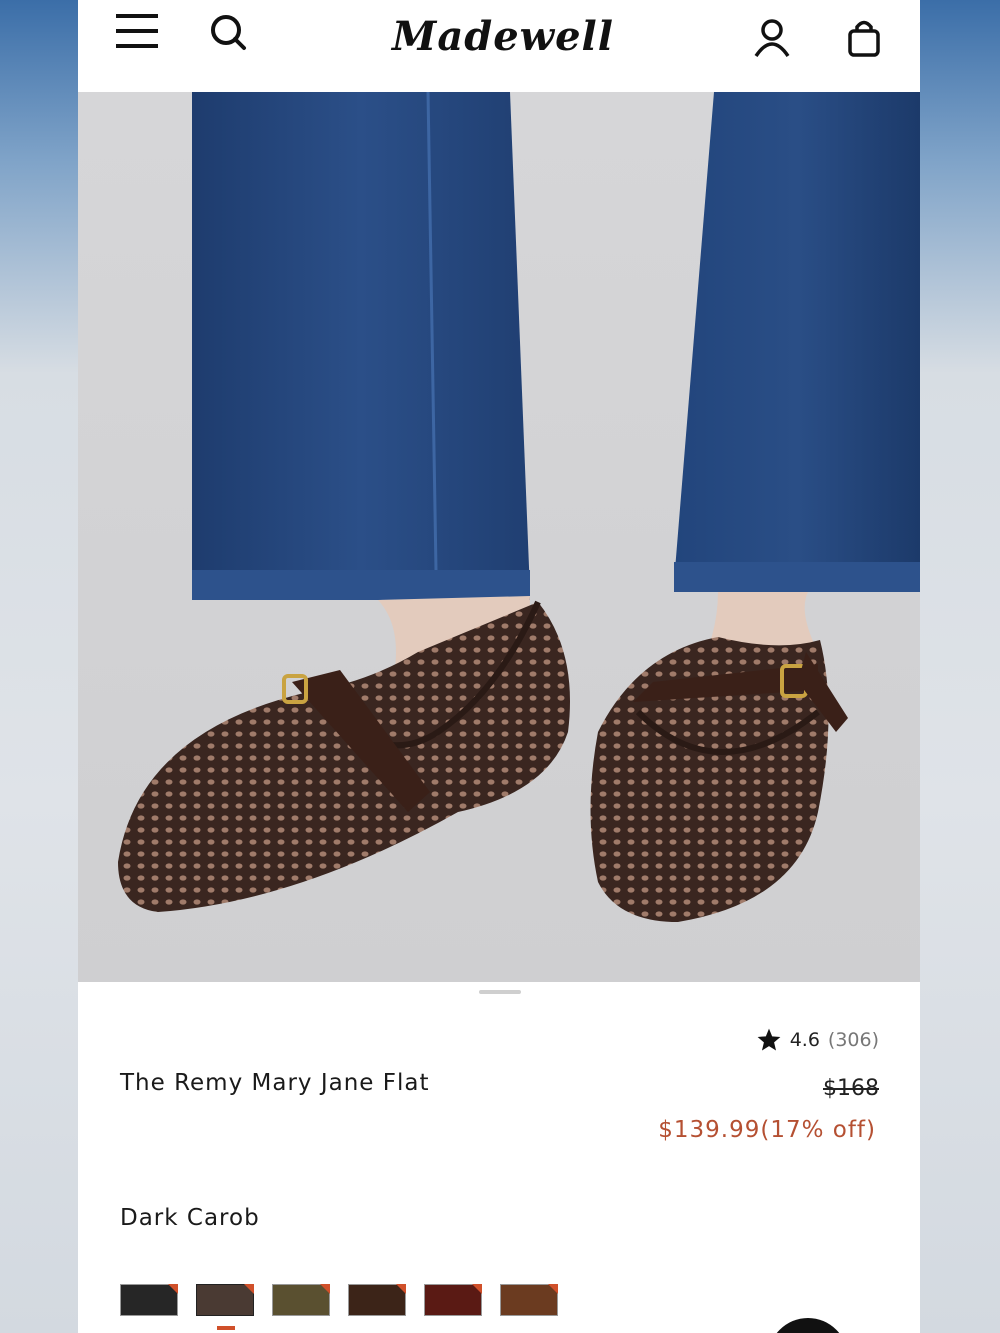 The height and width of the screenshot is (1333, 1000). I want to click on menu-button, so click(137, 32).